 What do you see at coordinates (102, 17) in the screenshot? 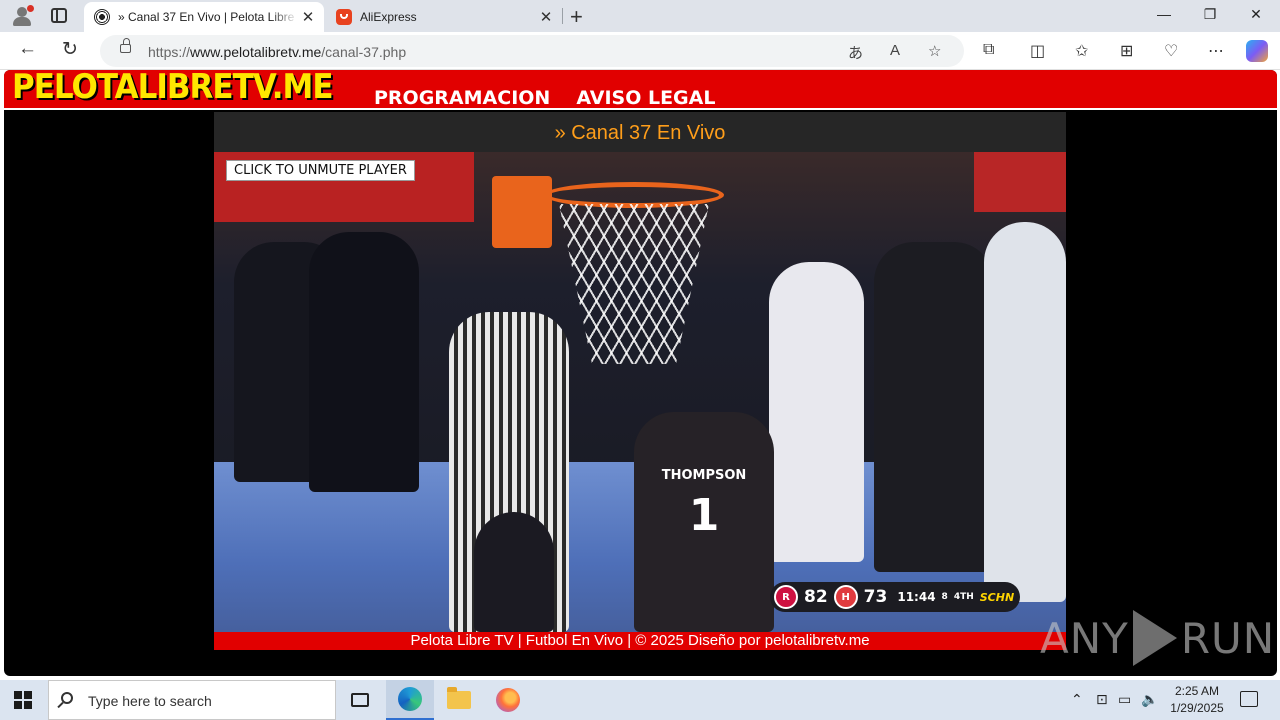
I see `soccer-ball-icon` at bounding box center [102, 17].